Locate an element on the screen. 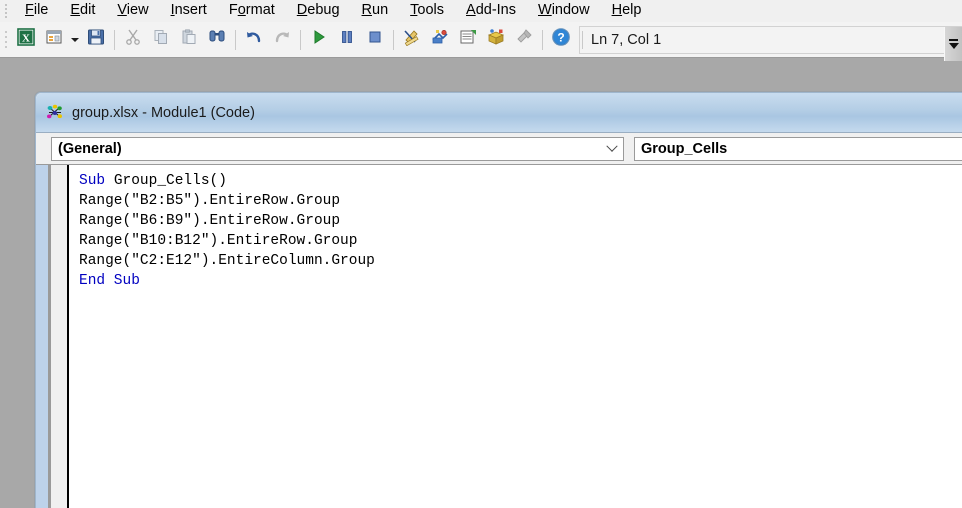  menu-item-view: View is located at coordinates (132, 10).